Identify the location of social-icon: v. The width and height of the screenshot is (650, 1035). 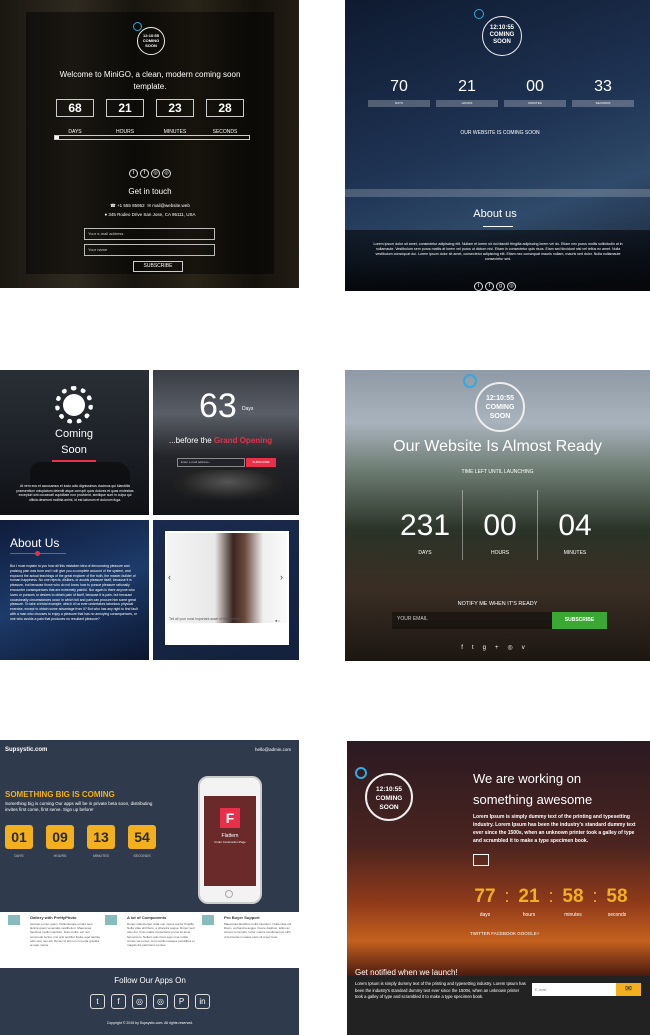
(528, 648).